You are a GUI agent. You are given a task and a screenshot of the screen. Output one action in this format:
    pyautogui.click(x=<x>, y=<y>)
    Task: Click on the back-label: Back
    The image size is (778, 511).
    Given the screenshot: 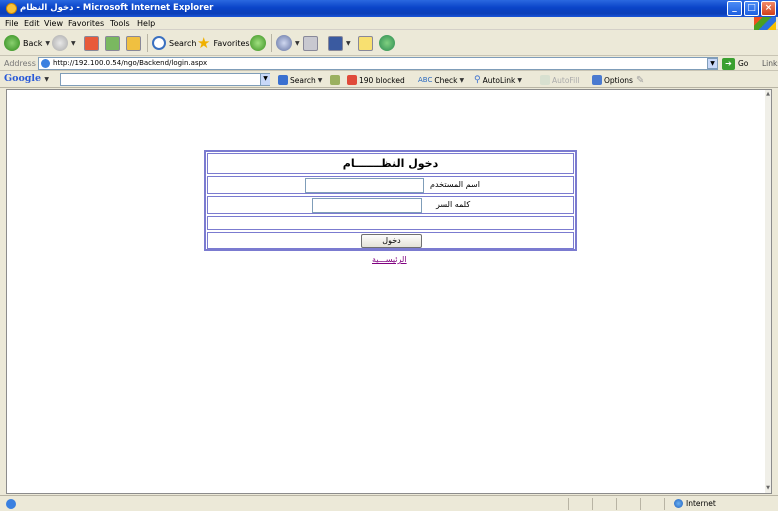 What is the action you would take?
    pyautogui.click(x=33, y=43)
    